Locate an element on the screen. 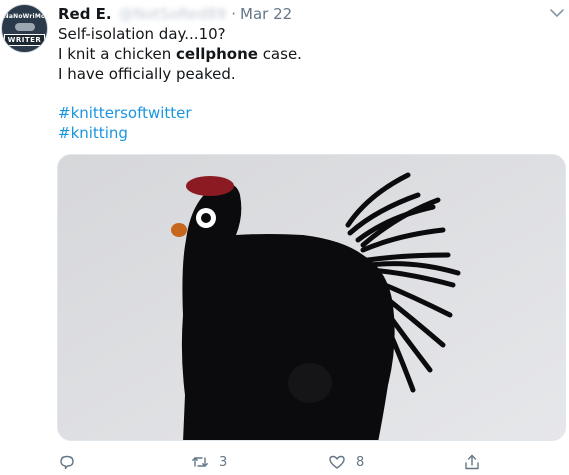 Image resolution: width=569 pixels, height=475 pixels. hashtag-link: #knitting is located at coordinates (308, 134).